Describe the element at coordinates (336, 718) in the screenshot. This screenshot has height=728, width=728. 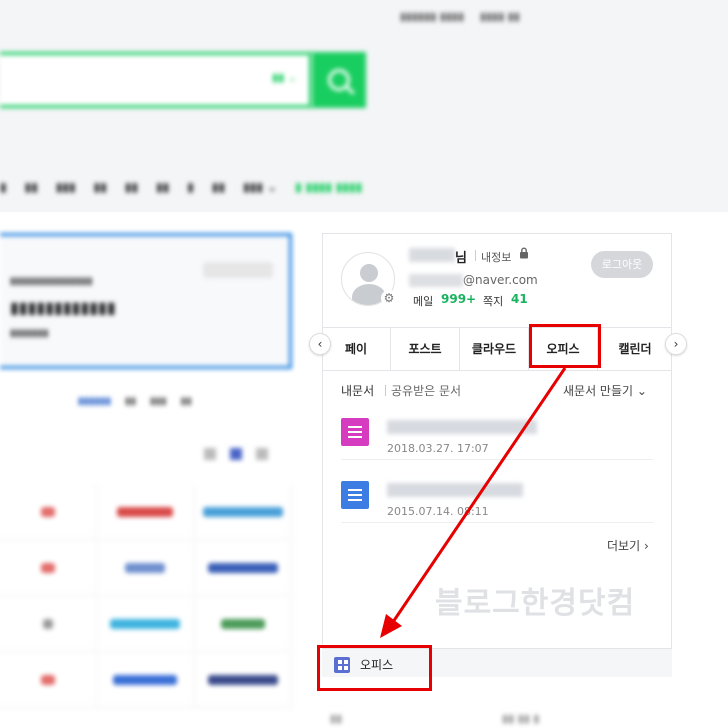
I see `bottom-text: ▮▮` at that location.